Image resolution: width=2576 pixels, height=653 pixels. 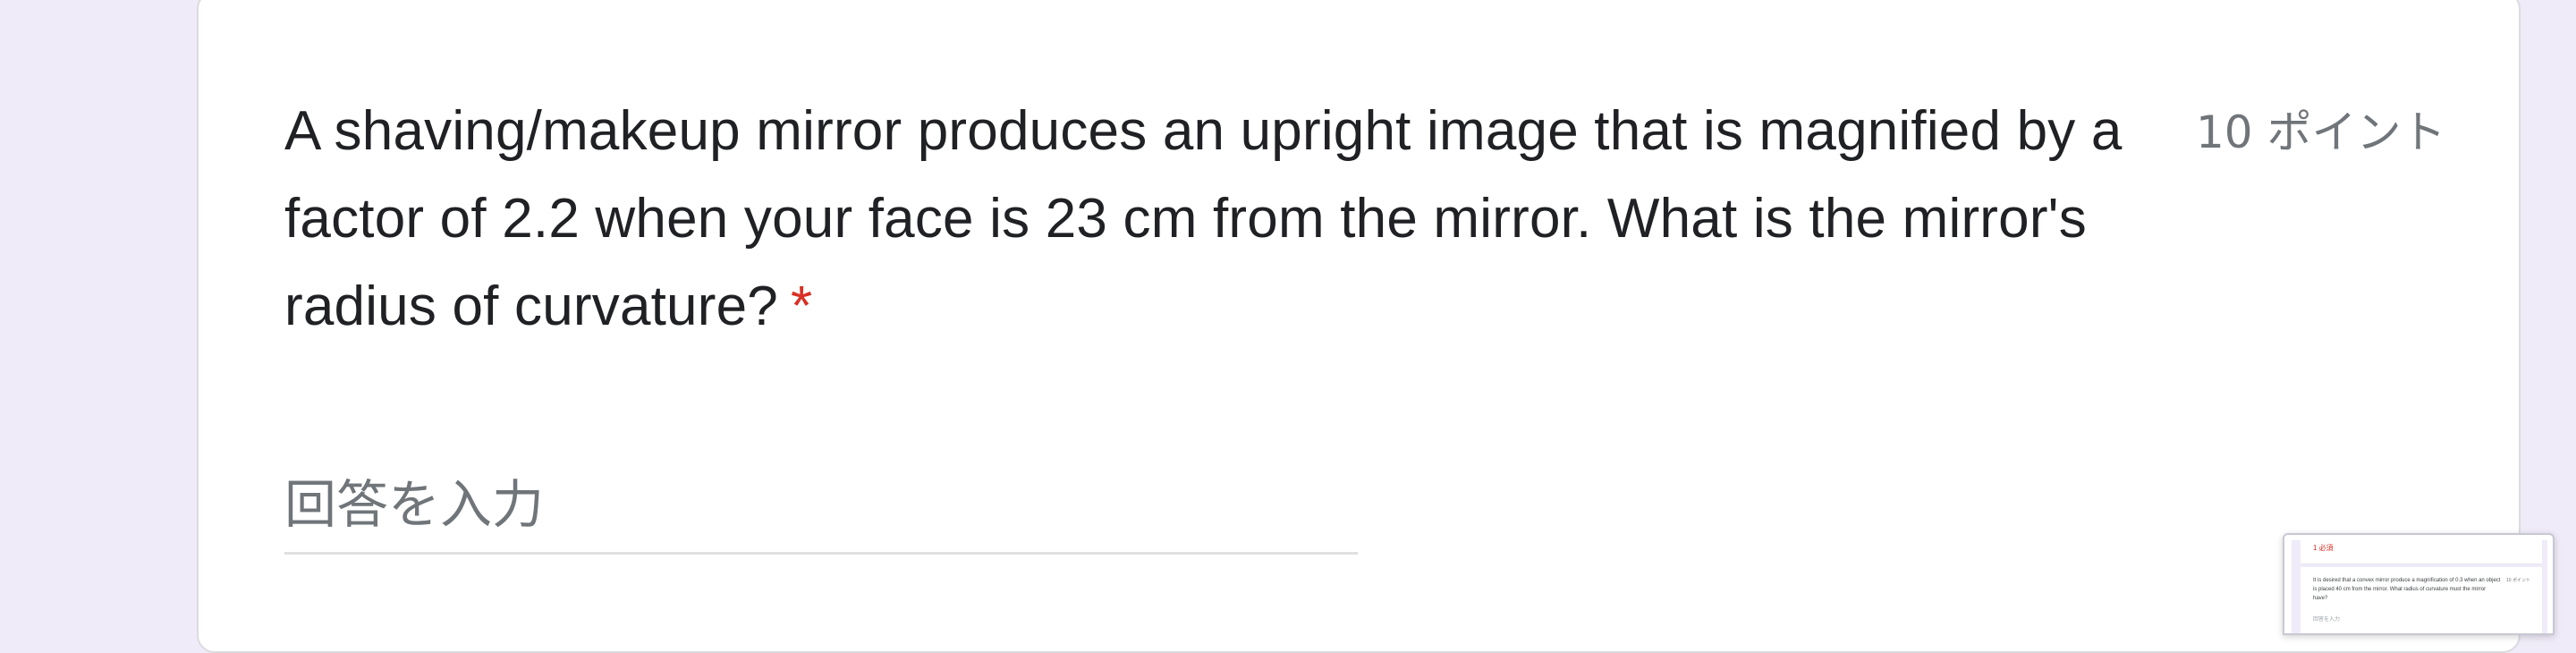 I want to click on points-label: 10 ポイント, so click(x=2321, y=132).